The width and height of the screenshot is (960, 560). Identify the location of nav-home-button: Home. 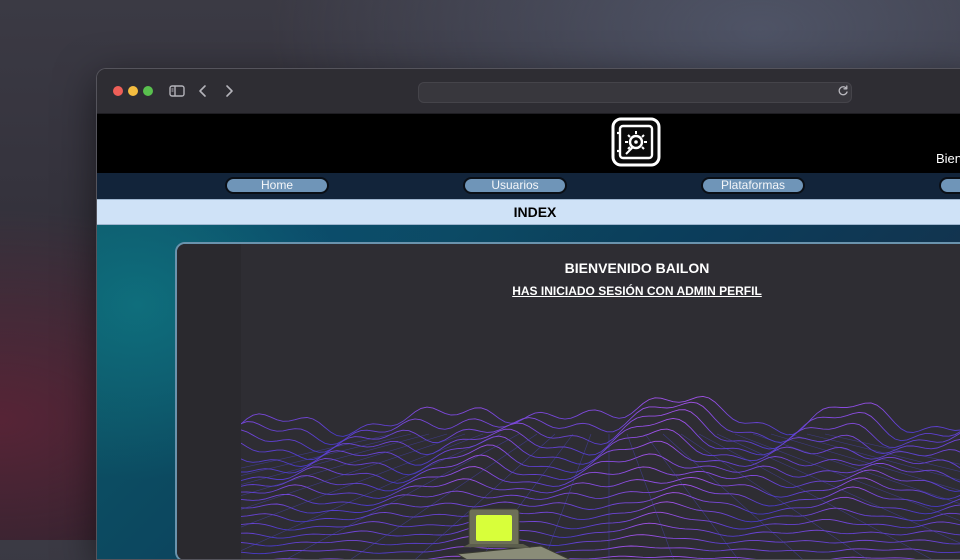
(277, 185).